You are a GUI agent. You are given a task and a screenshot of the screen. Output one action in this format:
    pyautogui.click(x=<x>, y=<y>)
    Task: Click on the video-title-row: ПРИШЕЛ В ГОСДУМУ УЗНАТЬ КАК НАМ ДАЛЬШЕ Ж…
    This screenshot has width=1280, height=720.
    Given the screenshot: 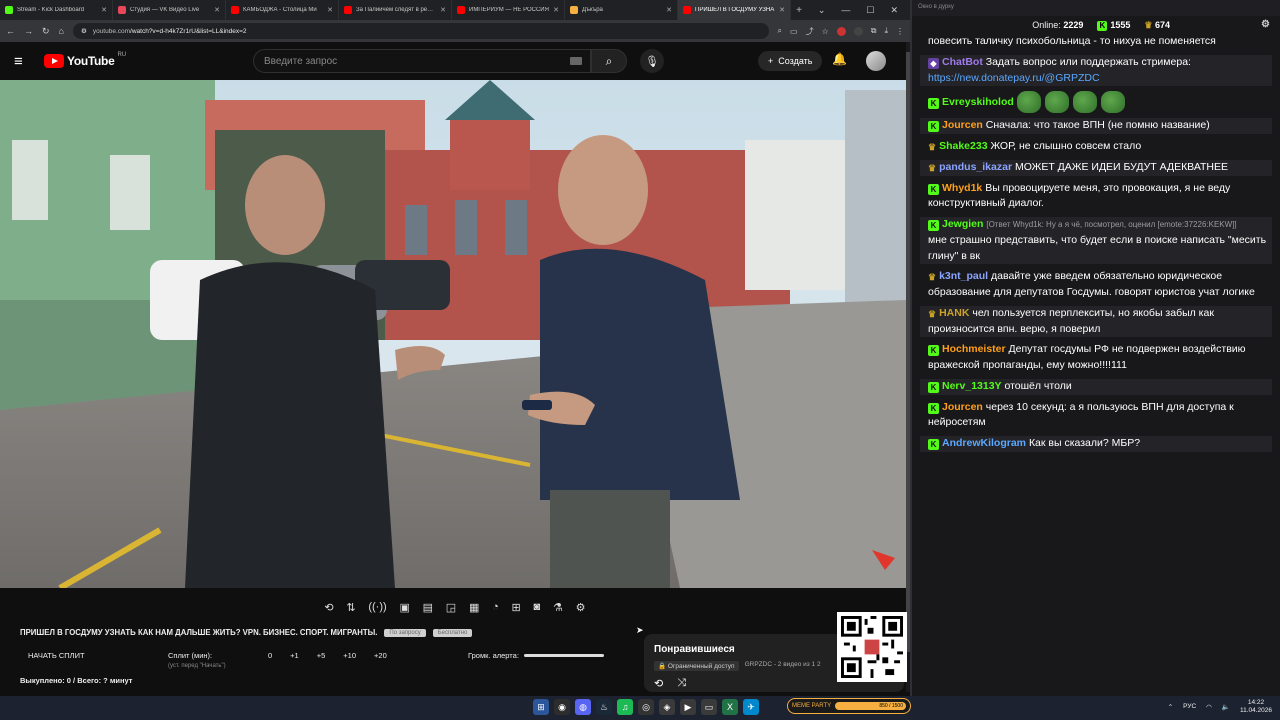 What is the action you would take?
    pyautogui.click(x=330, y=632)
    